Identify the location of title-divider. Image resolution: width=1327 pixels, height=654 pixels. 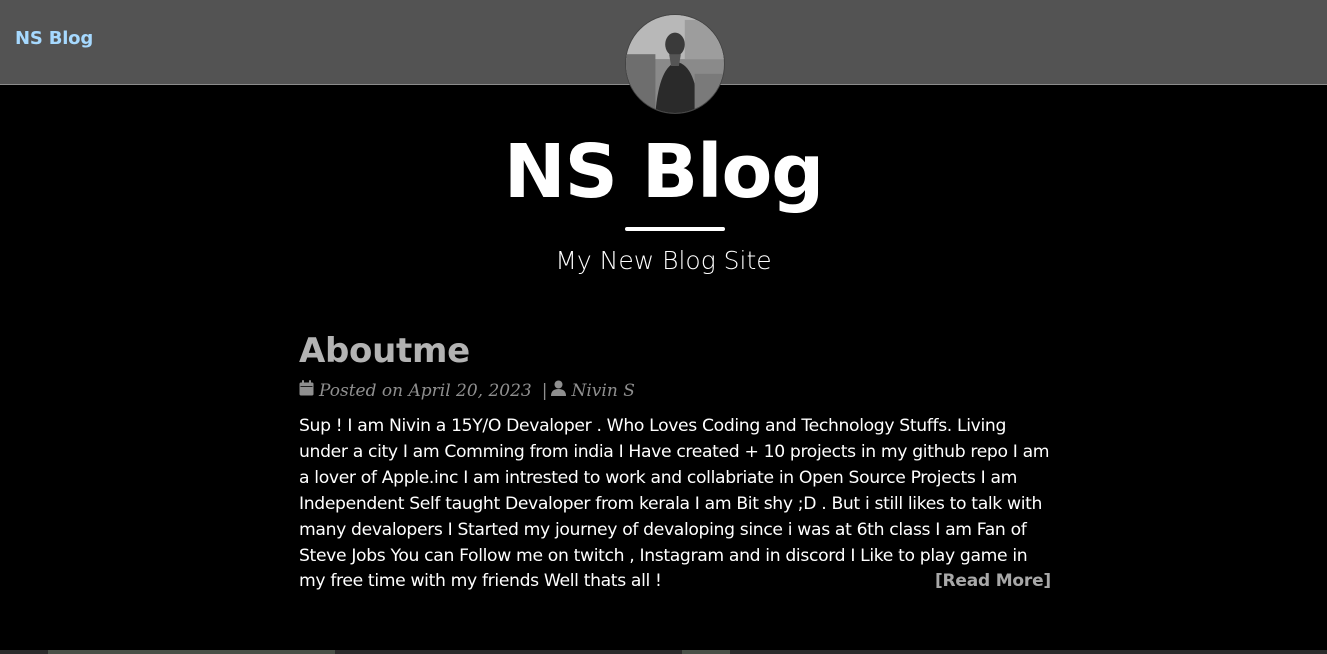
(675, 229).